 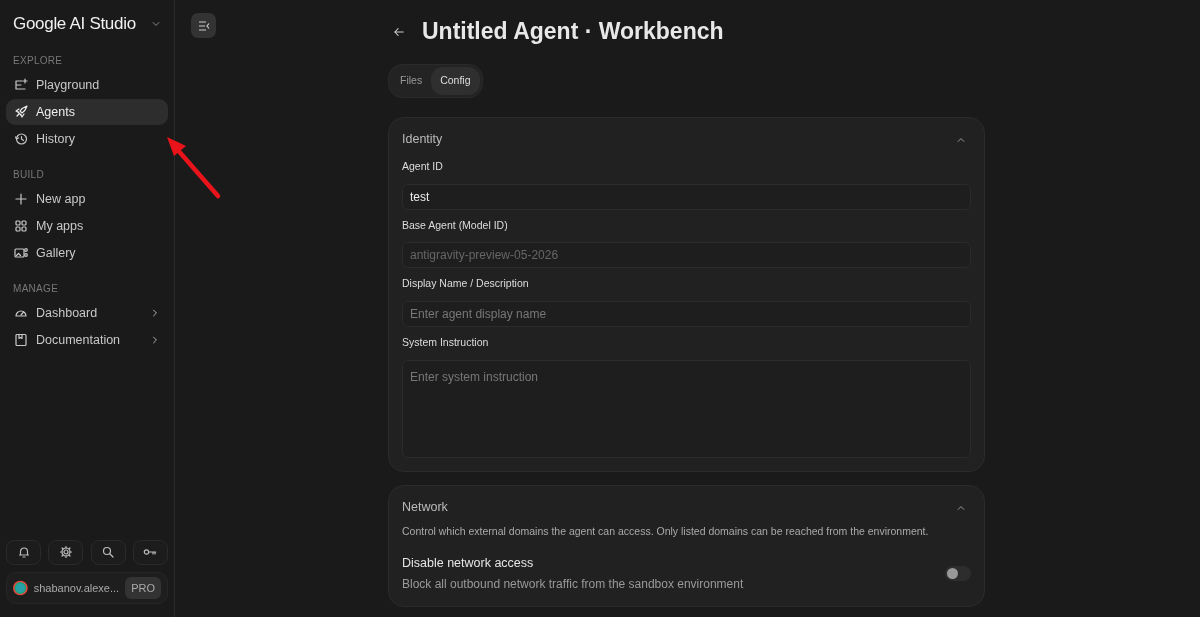 What do you see at coordinates (87, 226) in the screenshot?
I see `sidebar-item: My apps` at bounding box center [87, 226].